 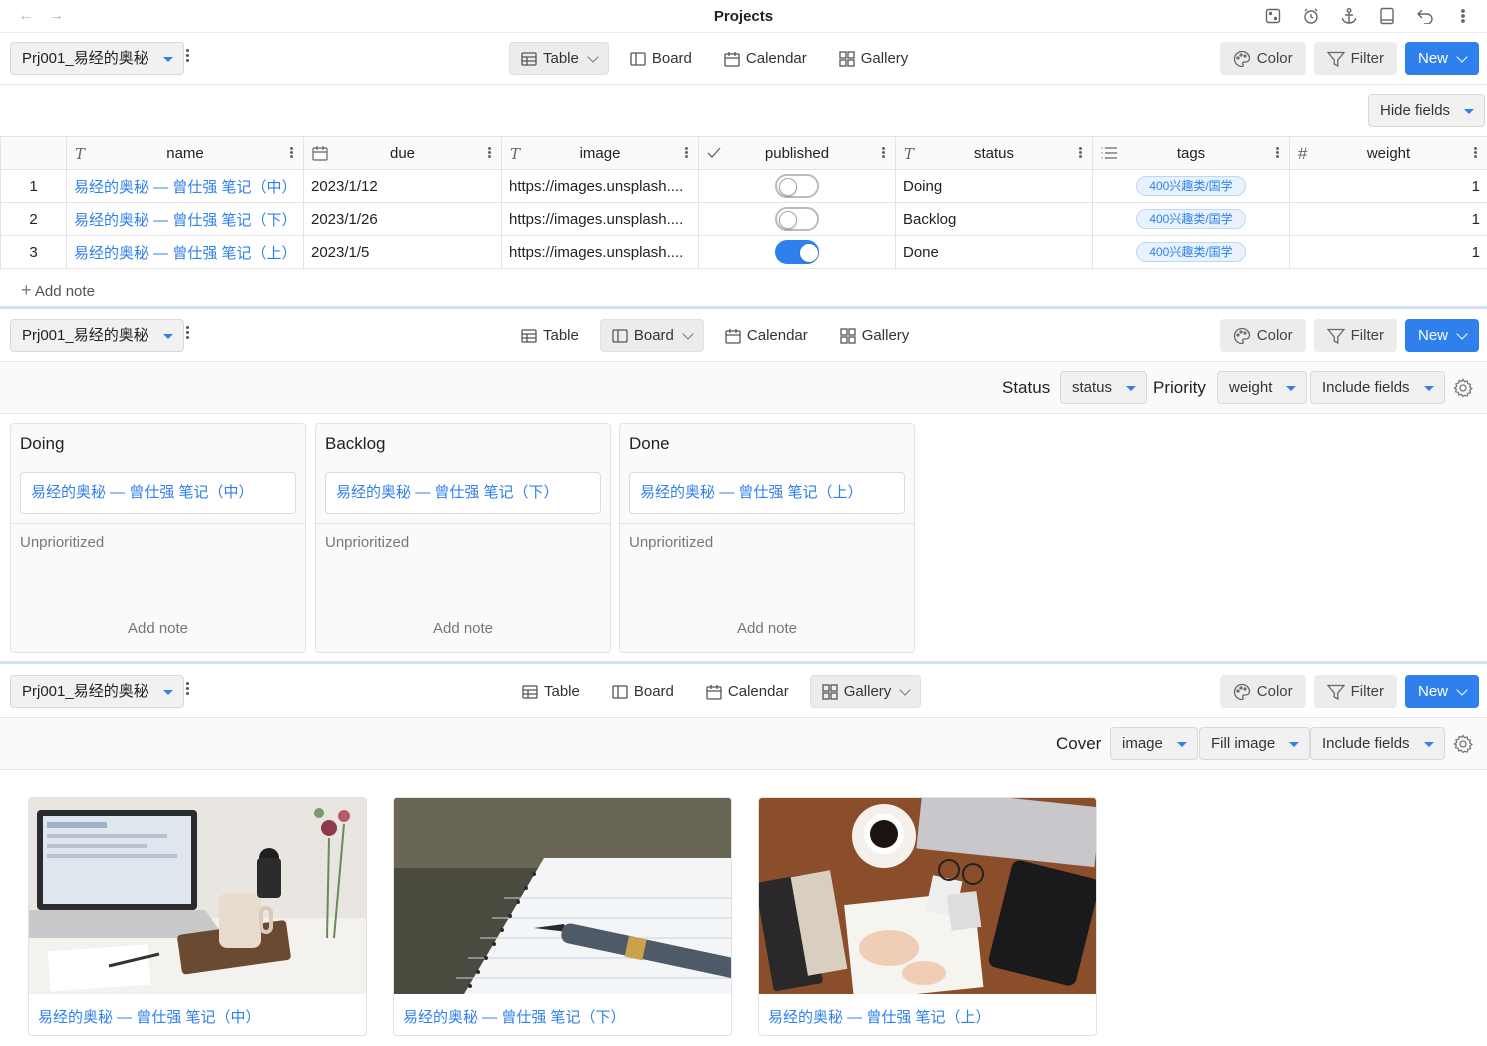 I want to click on header-published: published, so click(x=797, y=153).